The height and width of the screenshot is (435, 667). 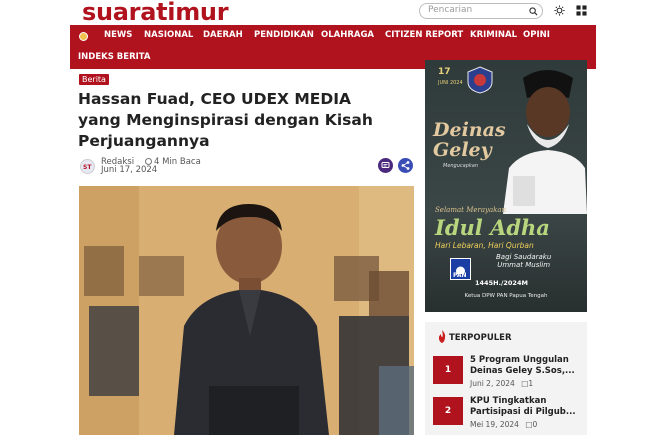 I want to click on article-date: Juni 17, 2024, so click(x=129, y=170).